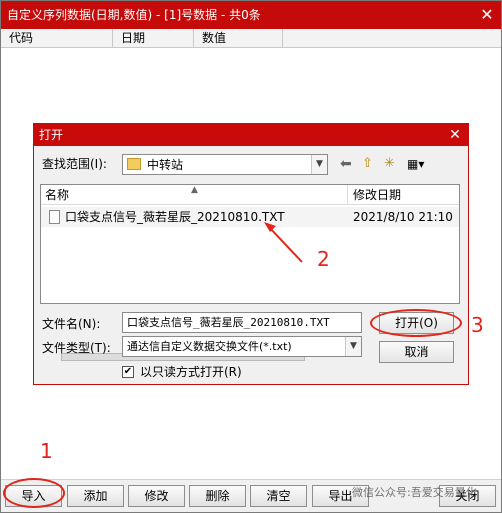 Image resolution: width=502 pixels, height=513 pixels. I want to click on file-modified: 2021/8/10 21:10, so click(403, 217).